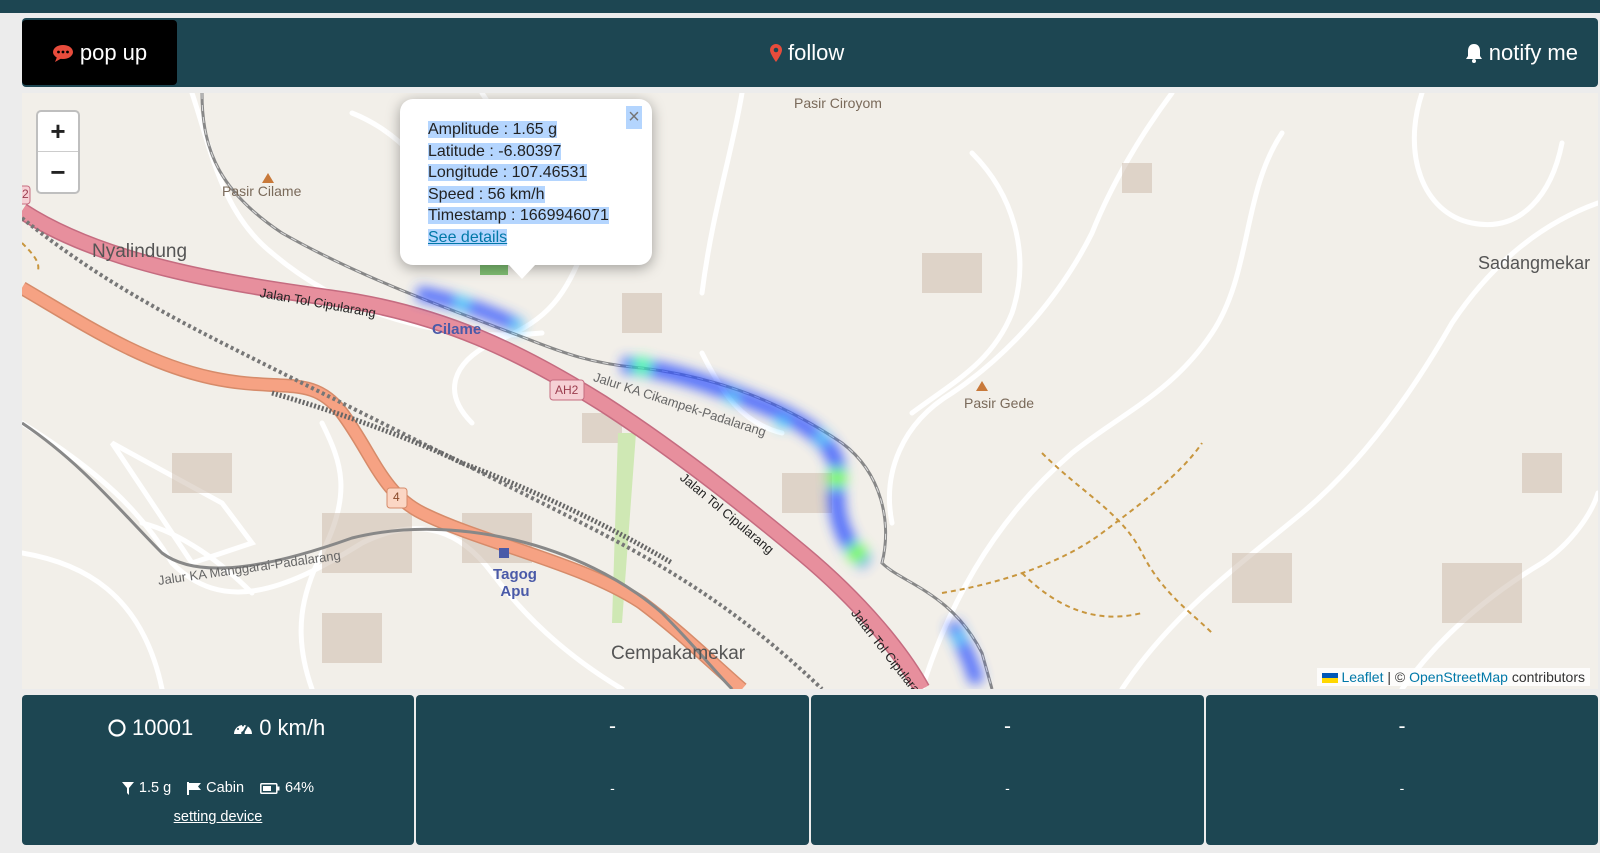  Describe the element at coordinates (457, 329) in the screenshot. I see `label-cilame: Cilame` at that location.